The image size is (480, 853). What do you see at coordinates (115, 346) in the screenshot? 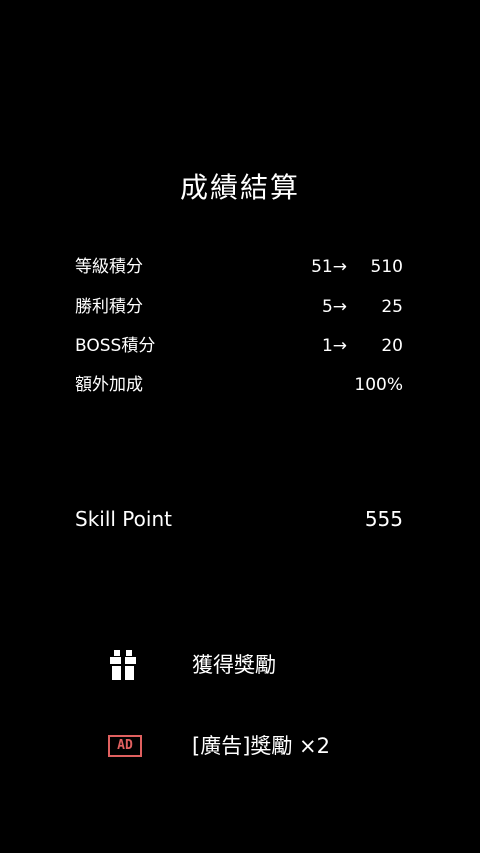
I see `score-row-label: BOSS積分` at bounding box center [115, 346].